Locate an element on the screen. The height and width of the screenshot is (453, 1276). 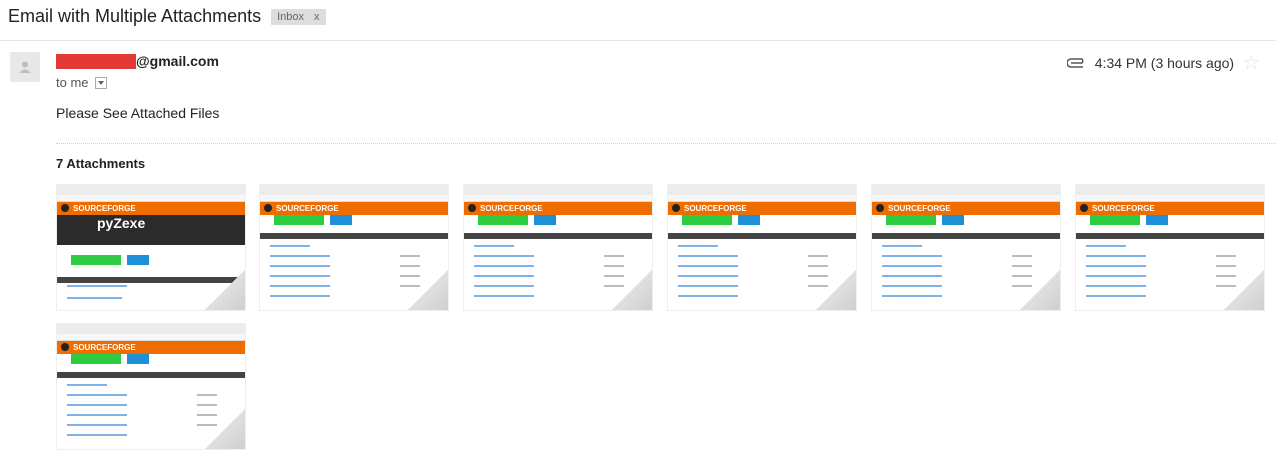
message-body: Please See Attached Files is located at coordinates (138, 113).